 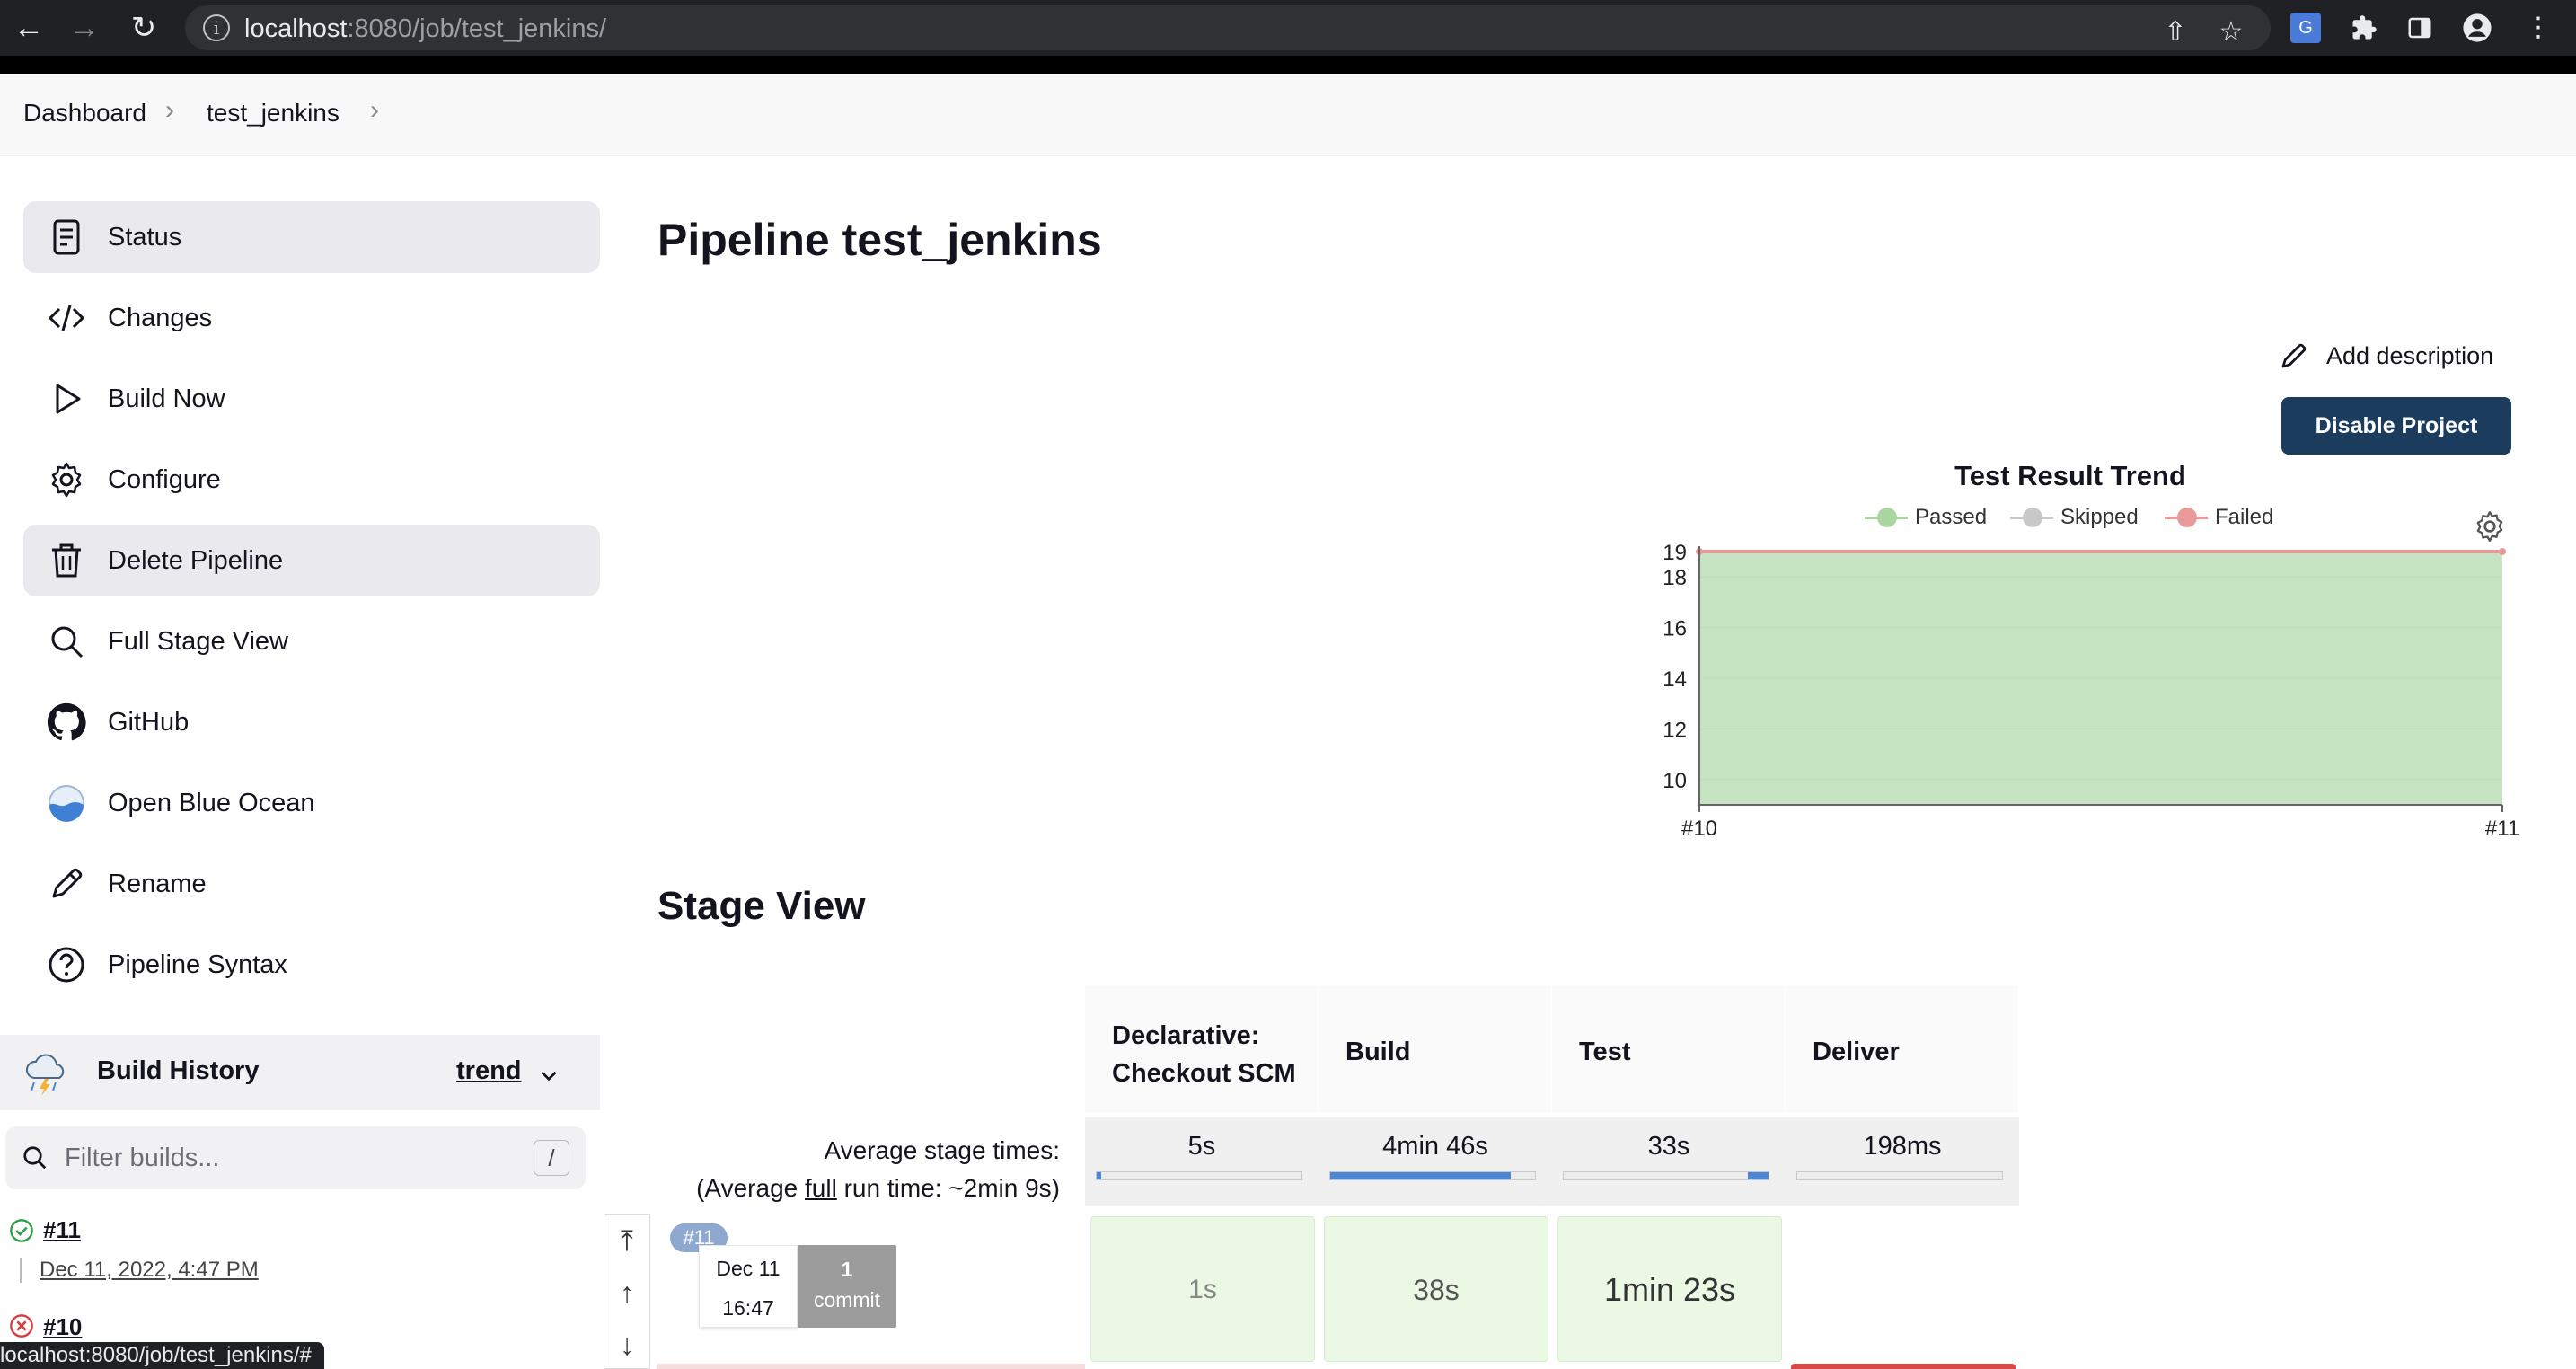 I want to click on sidebar-item-label: Delete Pipeline, so click(x=196, y=560).